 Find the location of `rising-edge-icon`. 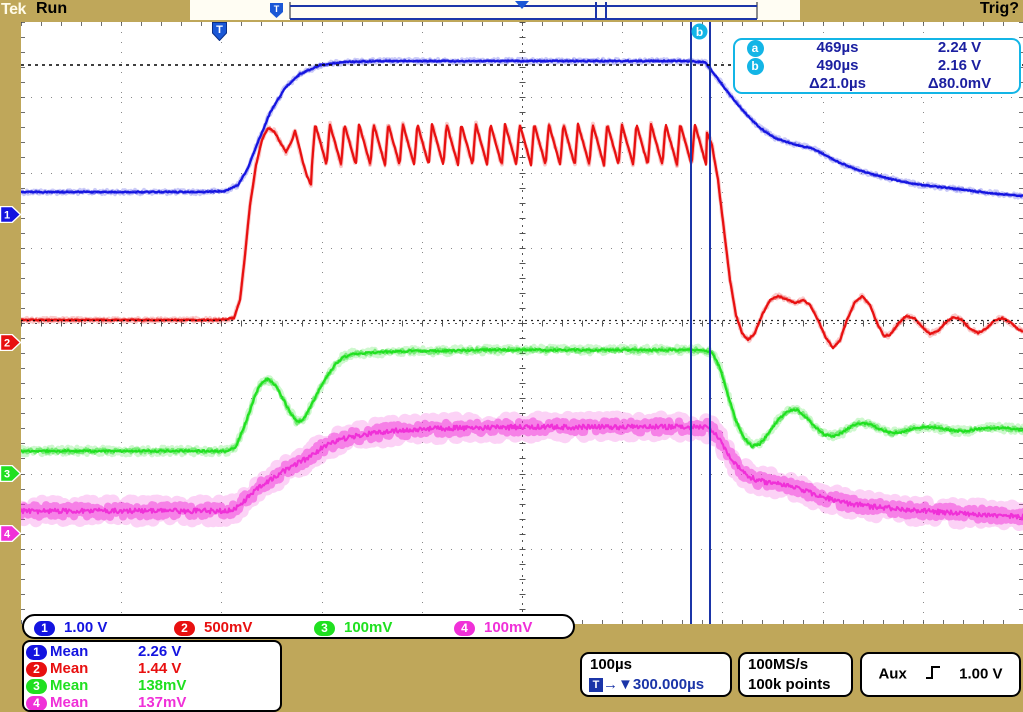

rising-edge-icon is located at coordinates (933, 674).